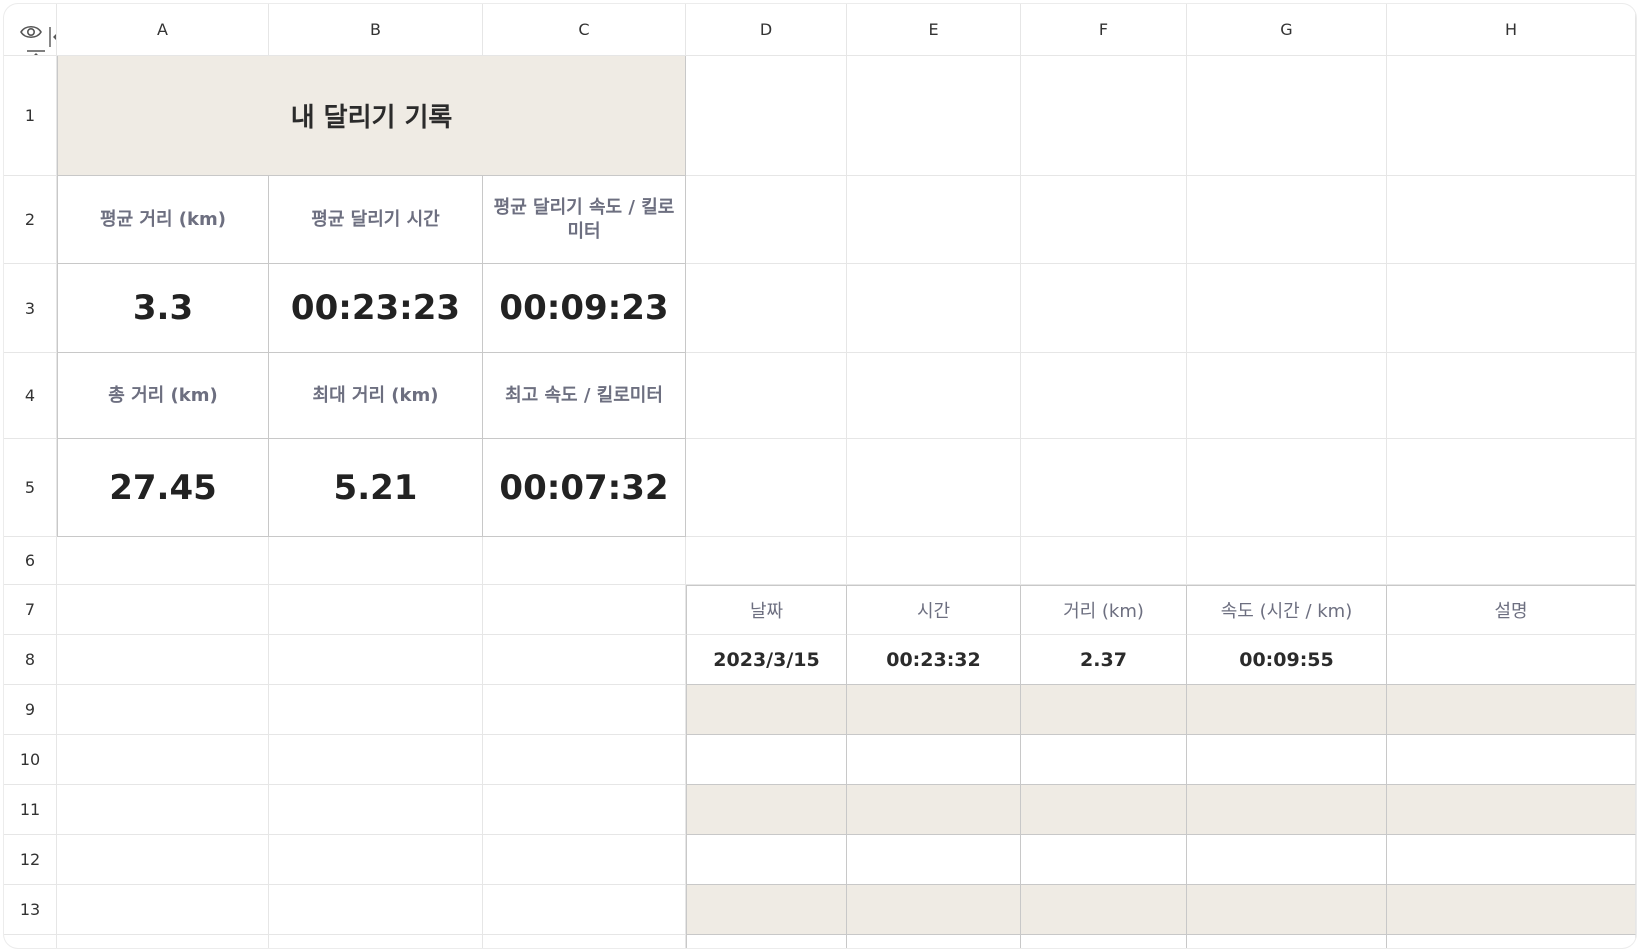  Describe the element at coordinates (934, 561) in the screenshot. I see `cell-e6` at that location.